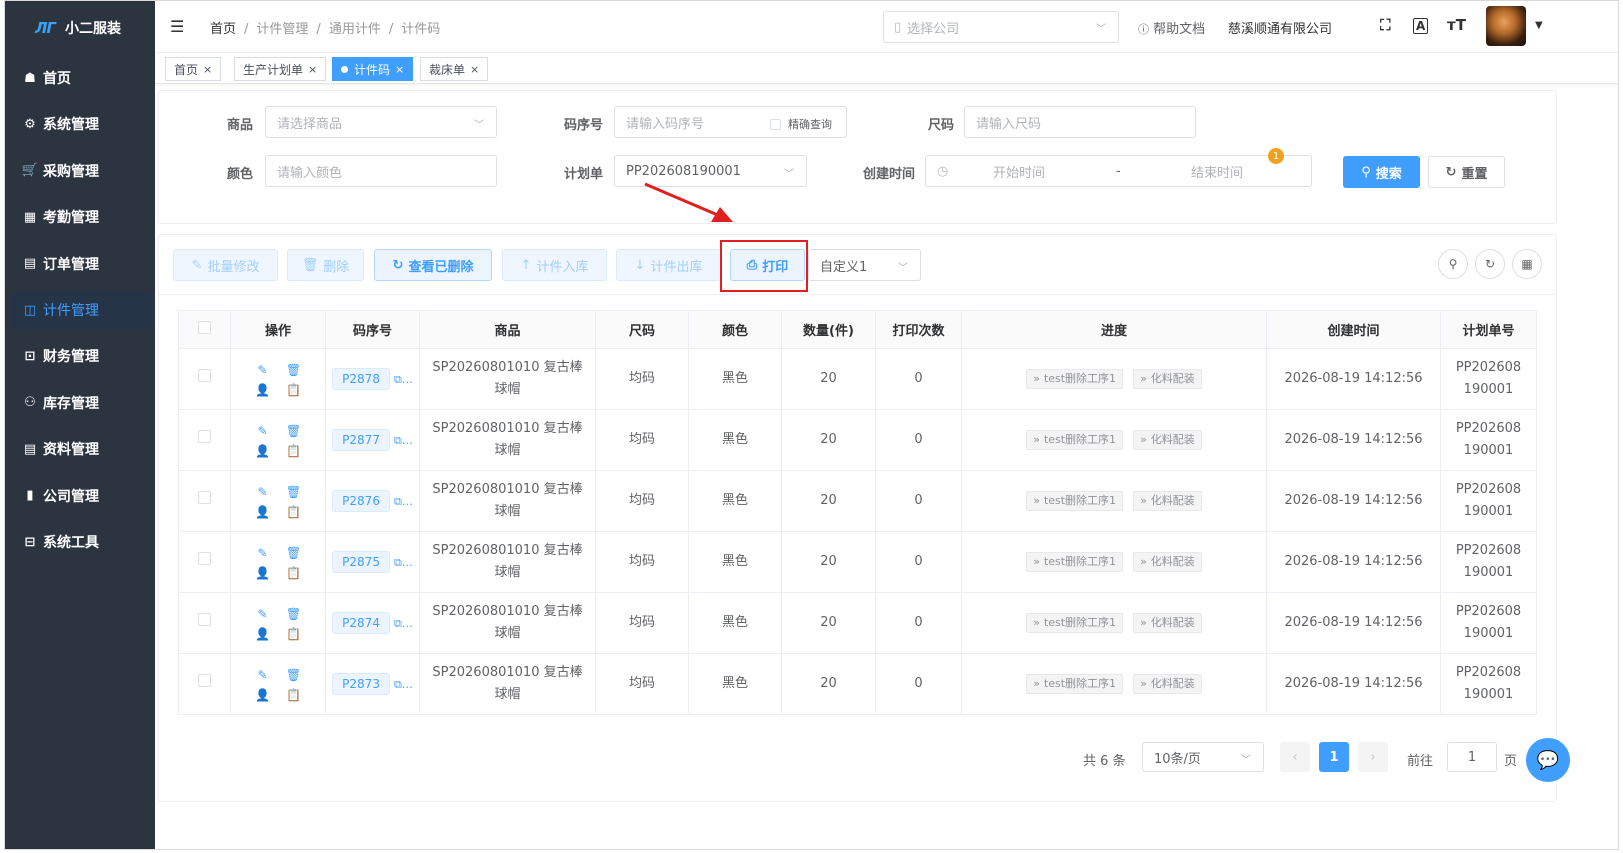 The image size is (1623, 853). I want to click on size-input: 请输入尺码, so click(1080, 122).